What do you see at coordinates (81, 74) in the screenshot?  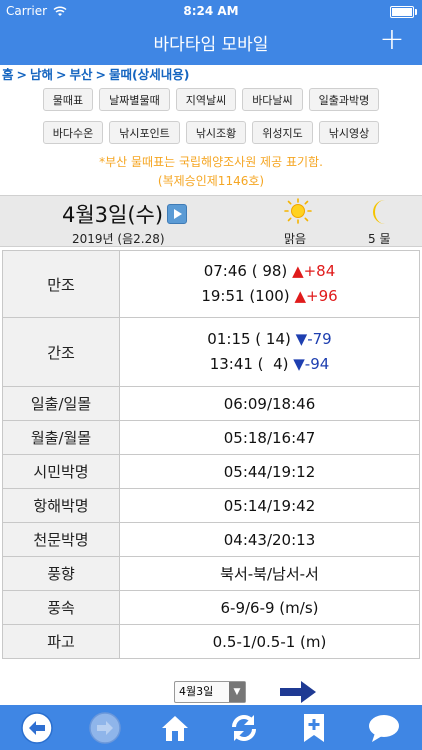 I see `breadcrumb-city: 부산` at bounding box center [81, 74].